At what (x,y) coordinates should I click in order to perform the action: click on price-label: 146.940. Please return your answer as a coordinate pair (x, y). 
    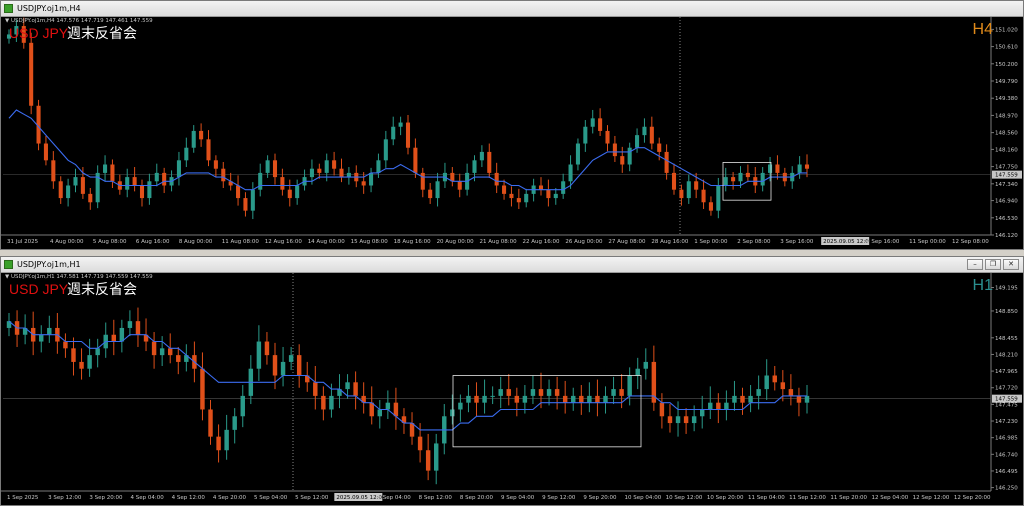
    Looking at the image, I should click on (1006, 202).